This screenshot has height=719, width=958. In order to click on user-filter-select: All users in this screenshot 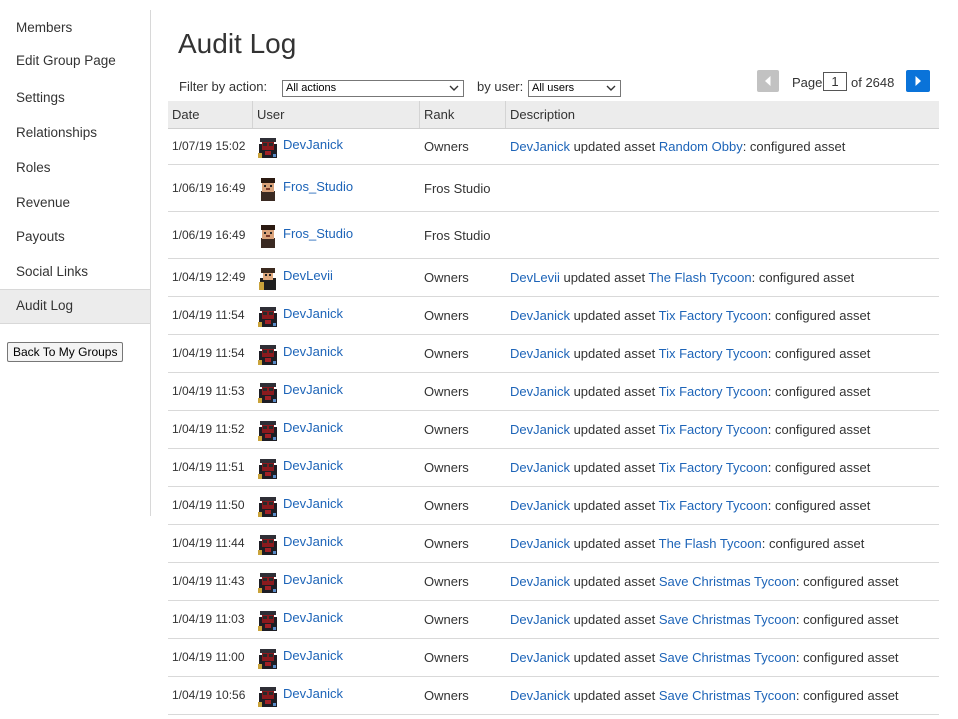, I will do `click(574, 88)`.